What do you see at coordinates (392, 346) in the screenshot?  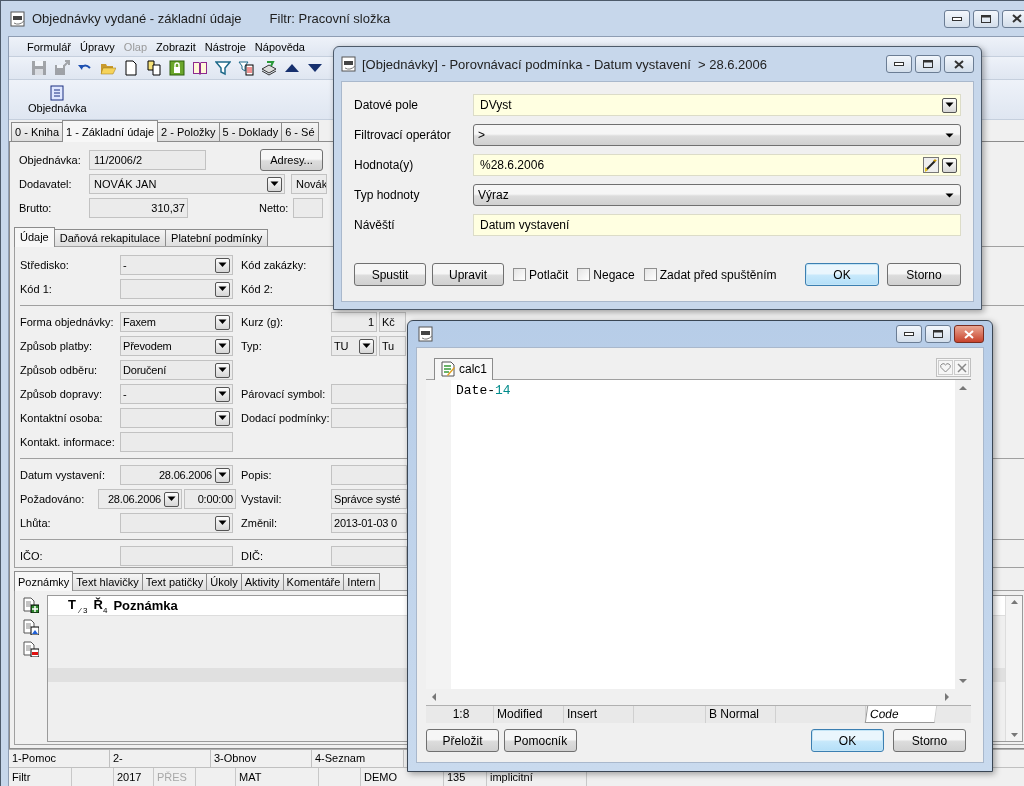 I see `text-field: Tu` at bounding box center [392, 346].